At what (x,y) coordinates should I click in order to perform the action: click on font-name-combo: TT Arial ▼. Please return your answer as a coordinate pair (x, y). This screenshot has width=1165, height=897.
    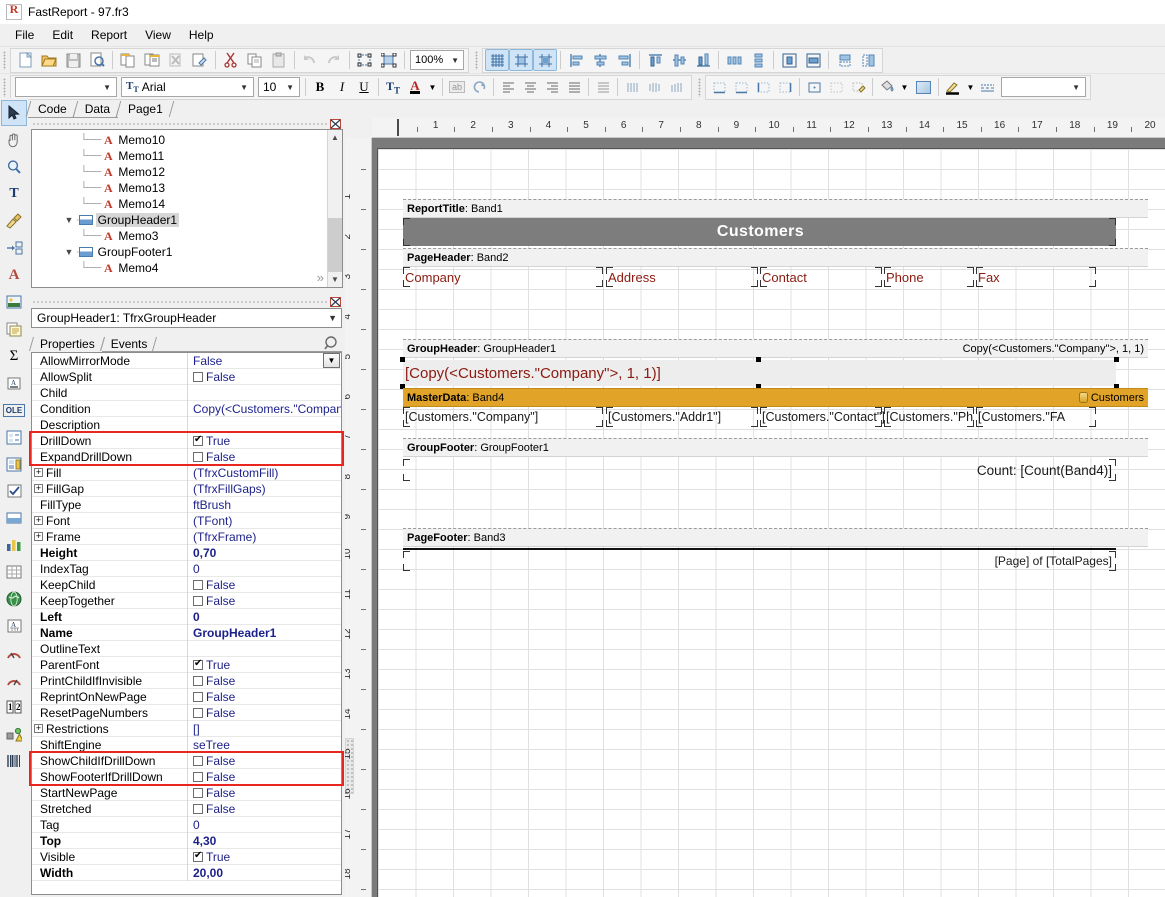
    Looking at the image, I should click on (187, 87).